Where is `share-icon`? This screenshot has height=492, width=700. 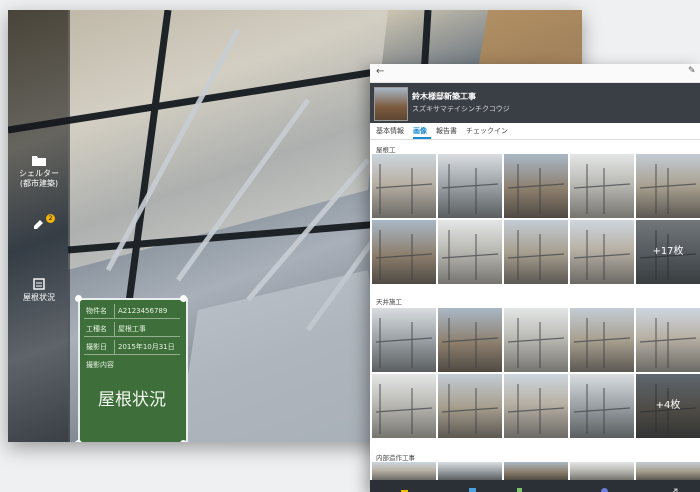
share-icon is located at coordinates (674, 486).